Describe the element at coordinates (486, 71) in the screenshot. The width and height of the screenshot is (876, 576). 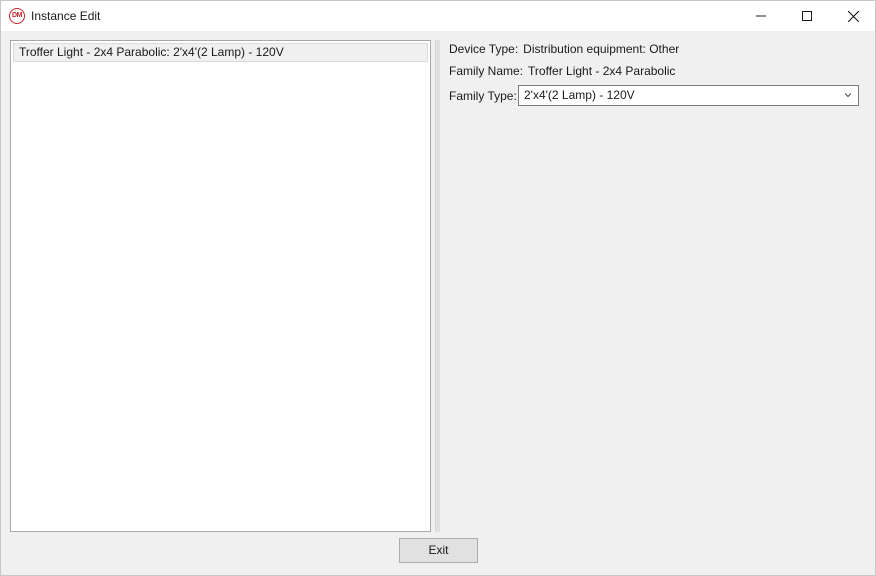
I see `family-name-label: Family Name:` at that location.